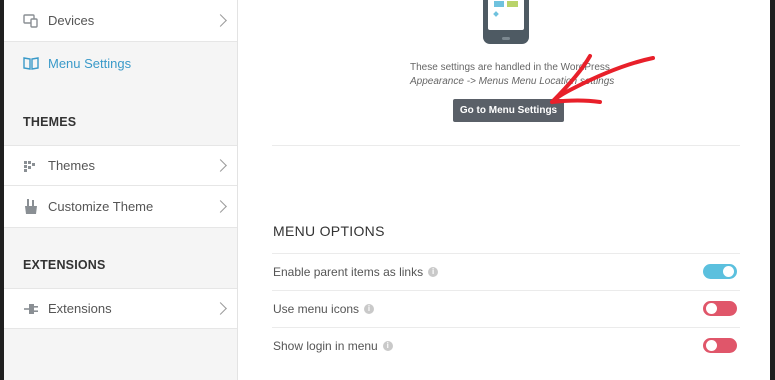  Describe the element at coordinates (120, 21) in the screenshot. I see `sidebar-item-devices: Devices` at that location.